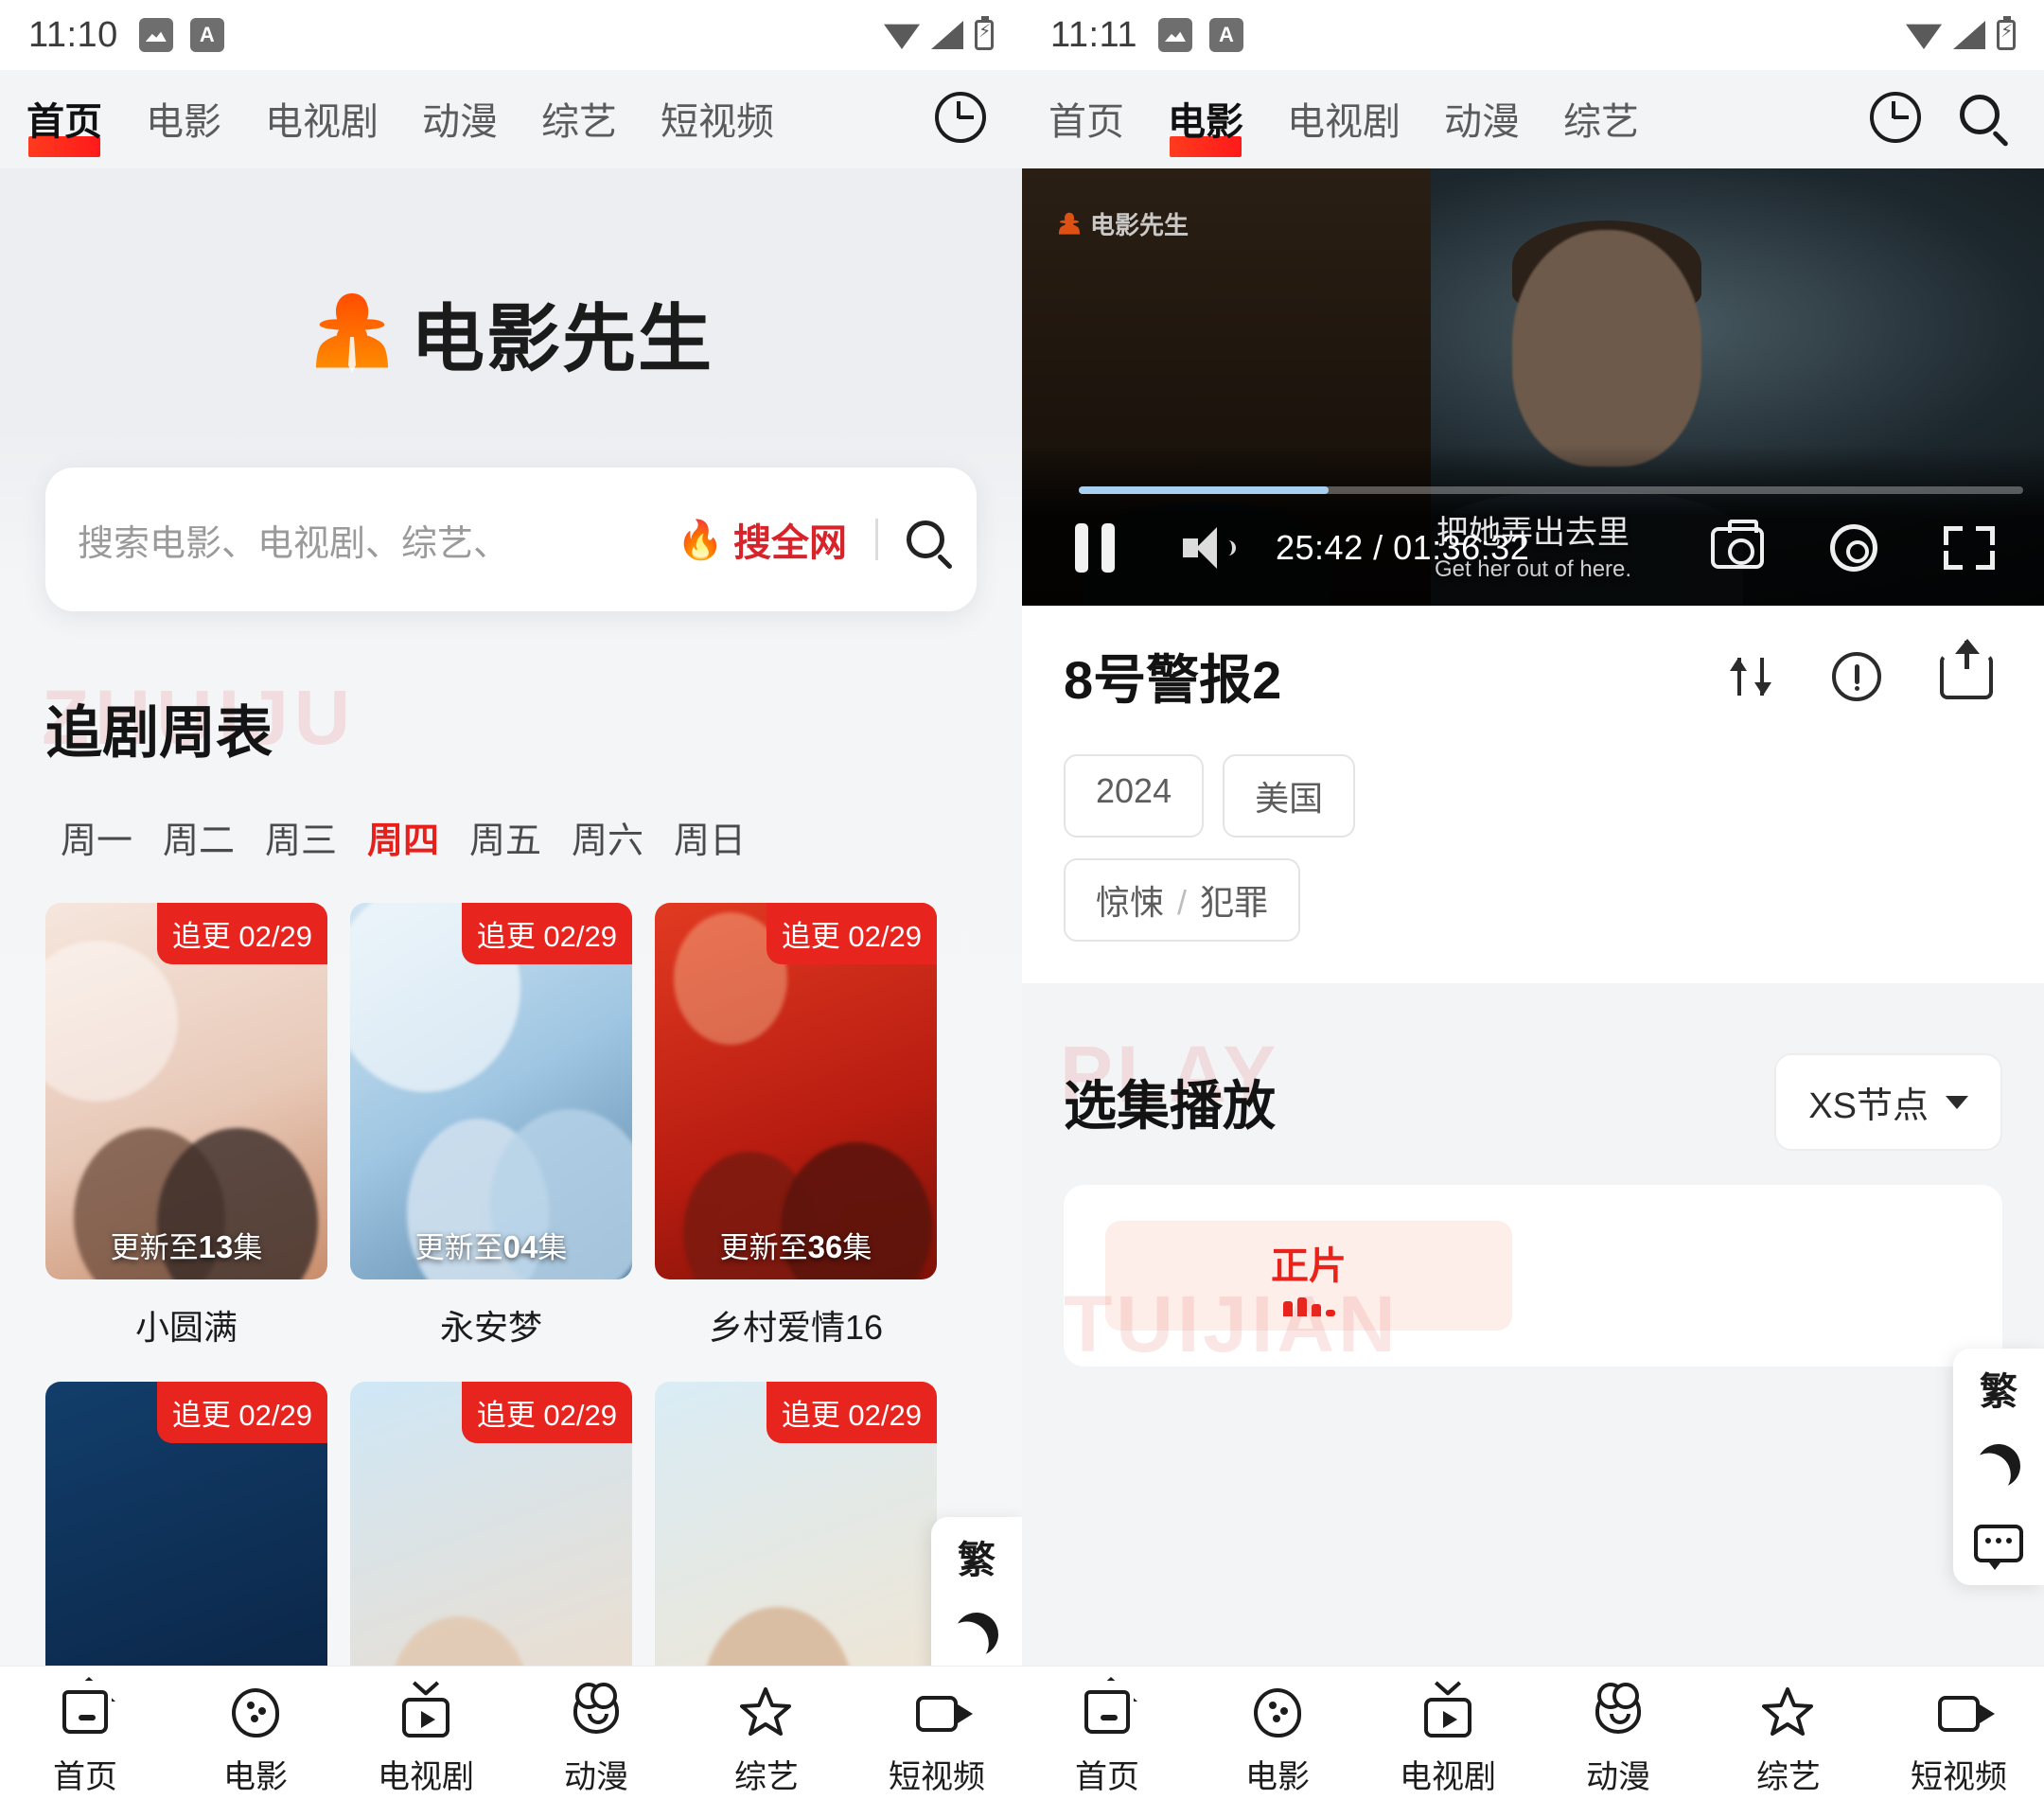 This screenshot has height=1817, width=2044. What do you see at coordinates (1289, 796) in the screenshot?
I see `tag-country: 美国` at bounding box center [1289, 796].